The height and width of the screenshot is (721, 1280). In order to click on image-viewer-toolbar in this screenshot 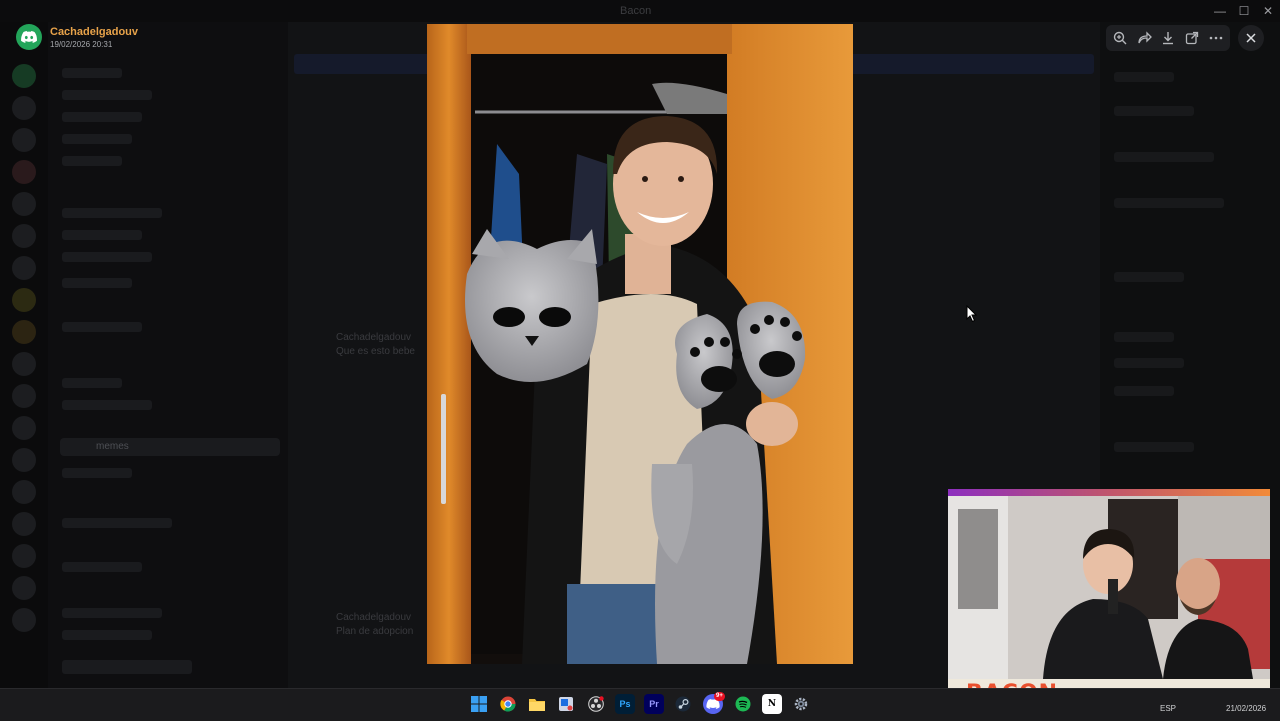, I will do `click(1168, 38)`.